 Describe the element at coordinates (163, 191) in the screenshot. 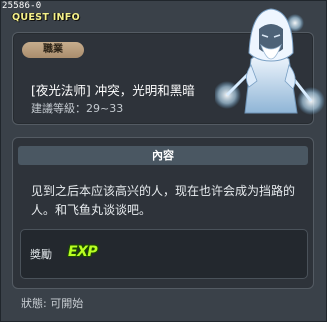

I see `quest-description-line: 见到之后本应该高兴的人，现在也许会成为挡路的` at that location.